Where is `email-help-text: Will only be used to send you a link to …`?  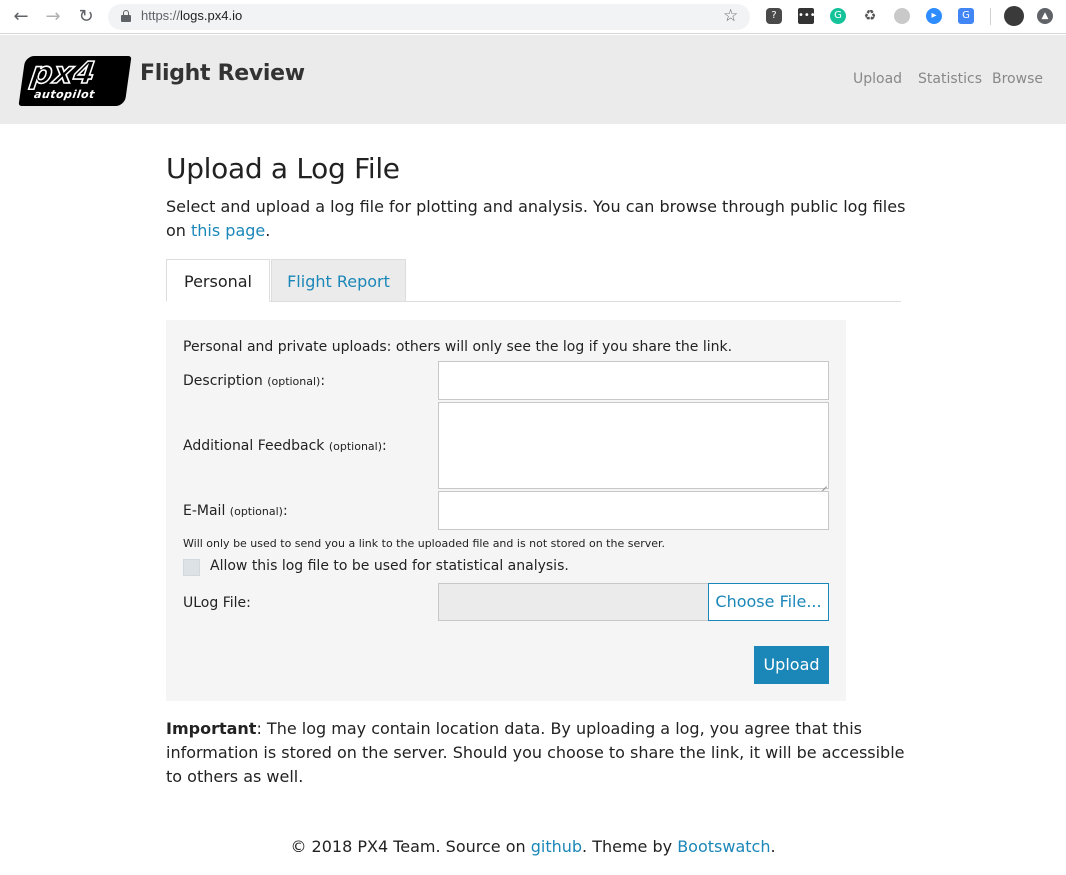 email-help-text: Will only be used to send you a link to … is located at coordinates (424, 543).